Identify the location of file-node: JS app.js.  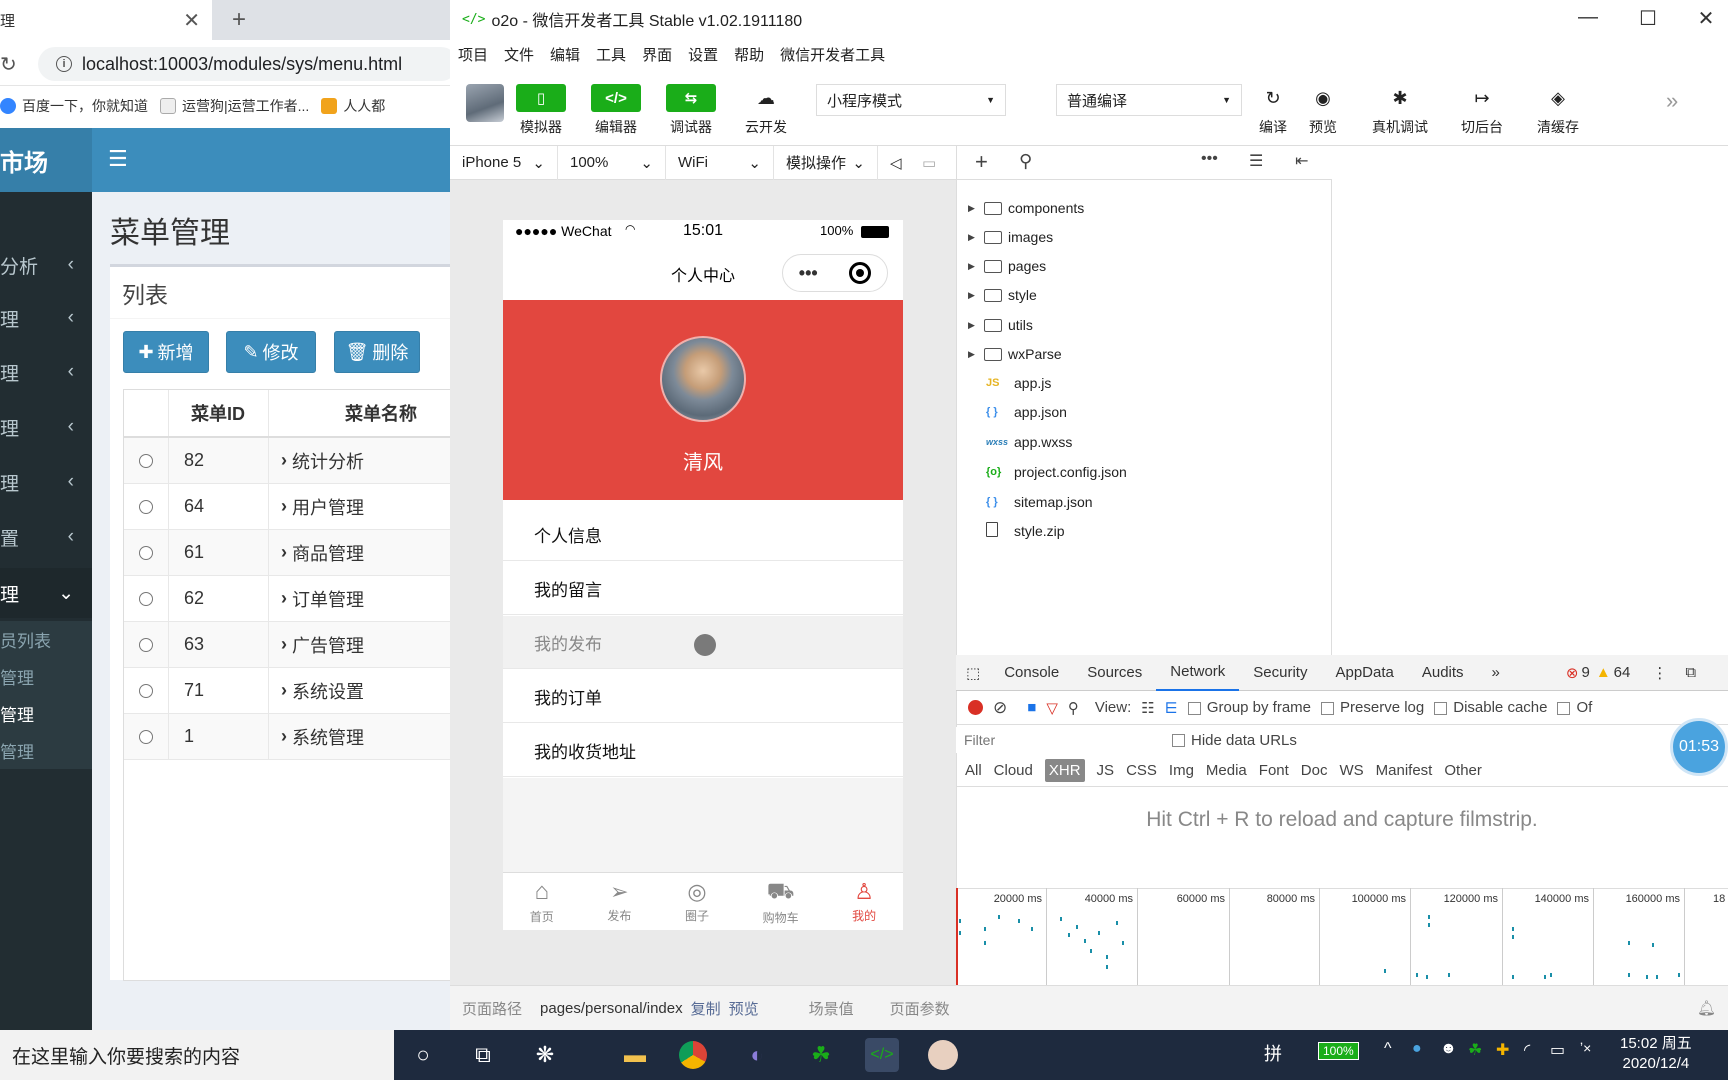
(1018, 383).